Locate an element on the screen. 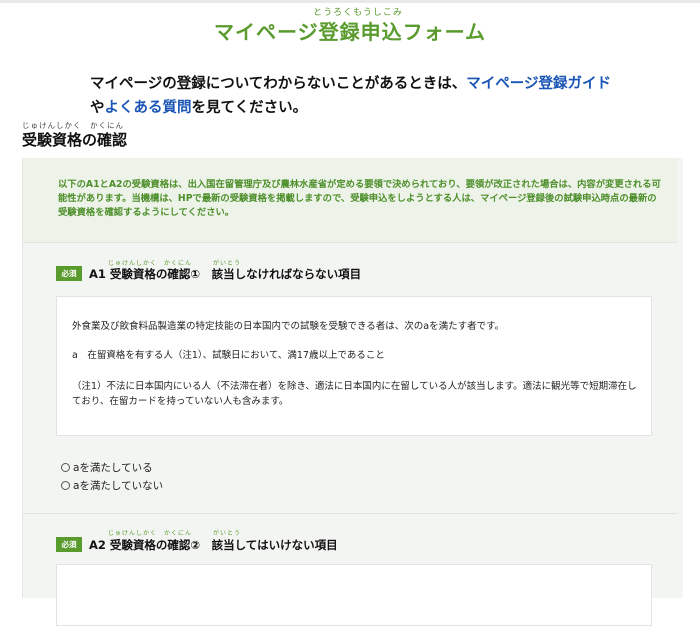 This screenshot has width=700, height=626. question-a2-title: A2 受験資格の確認② 該当してはいけない項目 is located at coordinates (213, 545).